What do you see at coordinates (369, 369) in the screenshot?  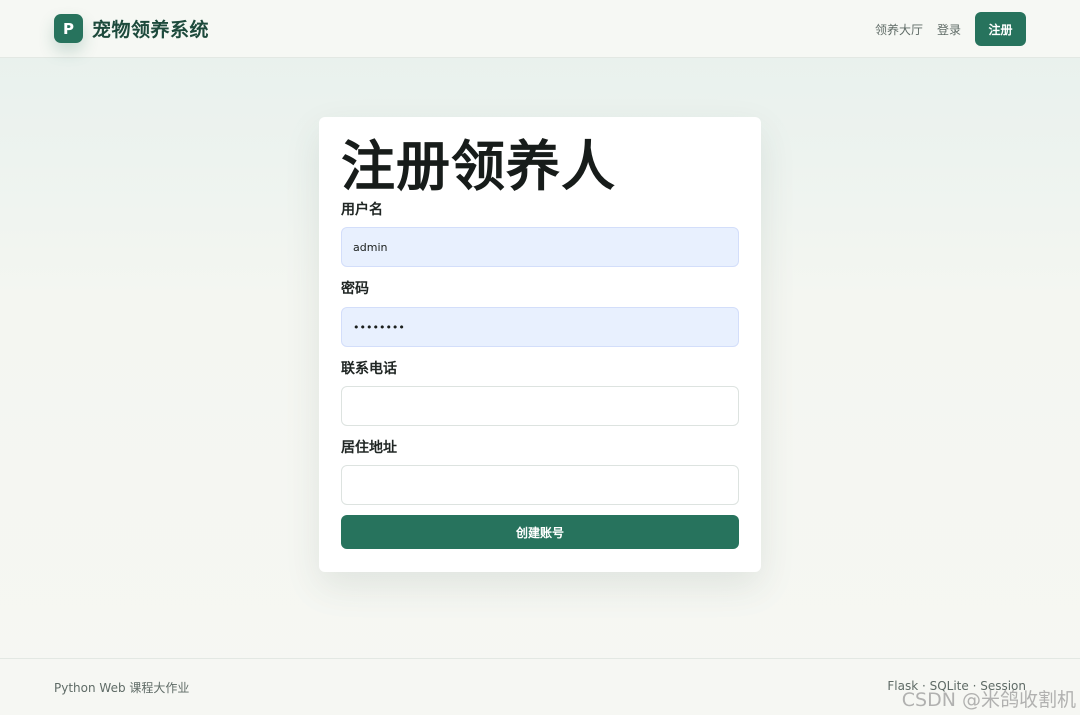 I see `phone-label: 联系电话` at bounding box center [369, 369].